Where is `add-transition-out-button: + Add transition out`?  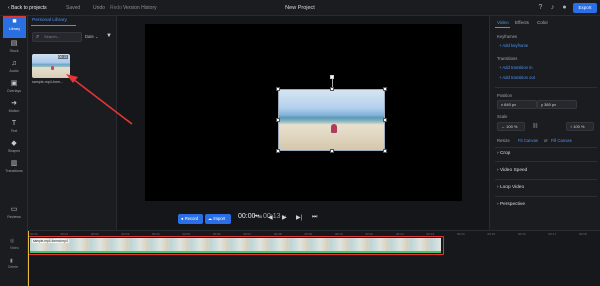 add-transition-out-button: + Add transition out is located at coordinates (517, 77).